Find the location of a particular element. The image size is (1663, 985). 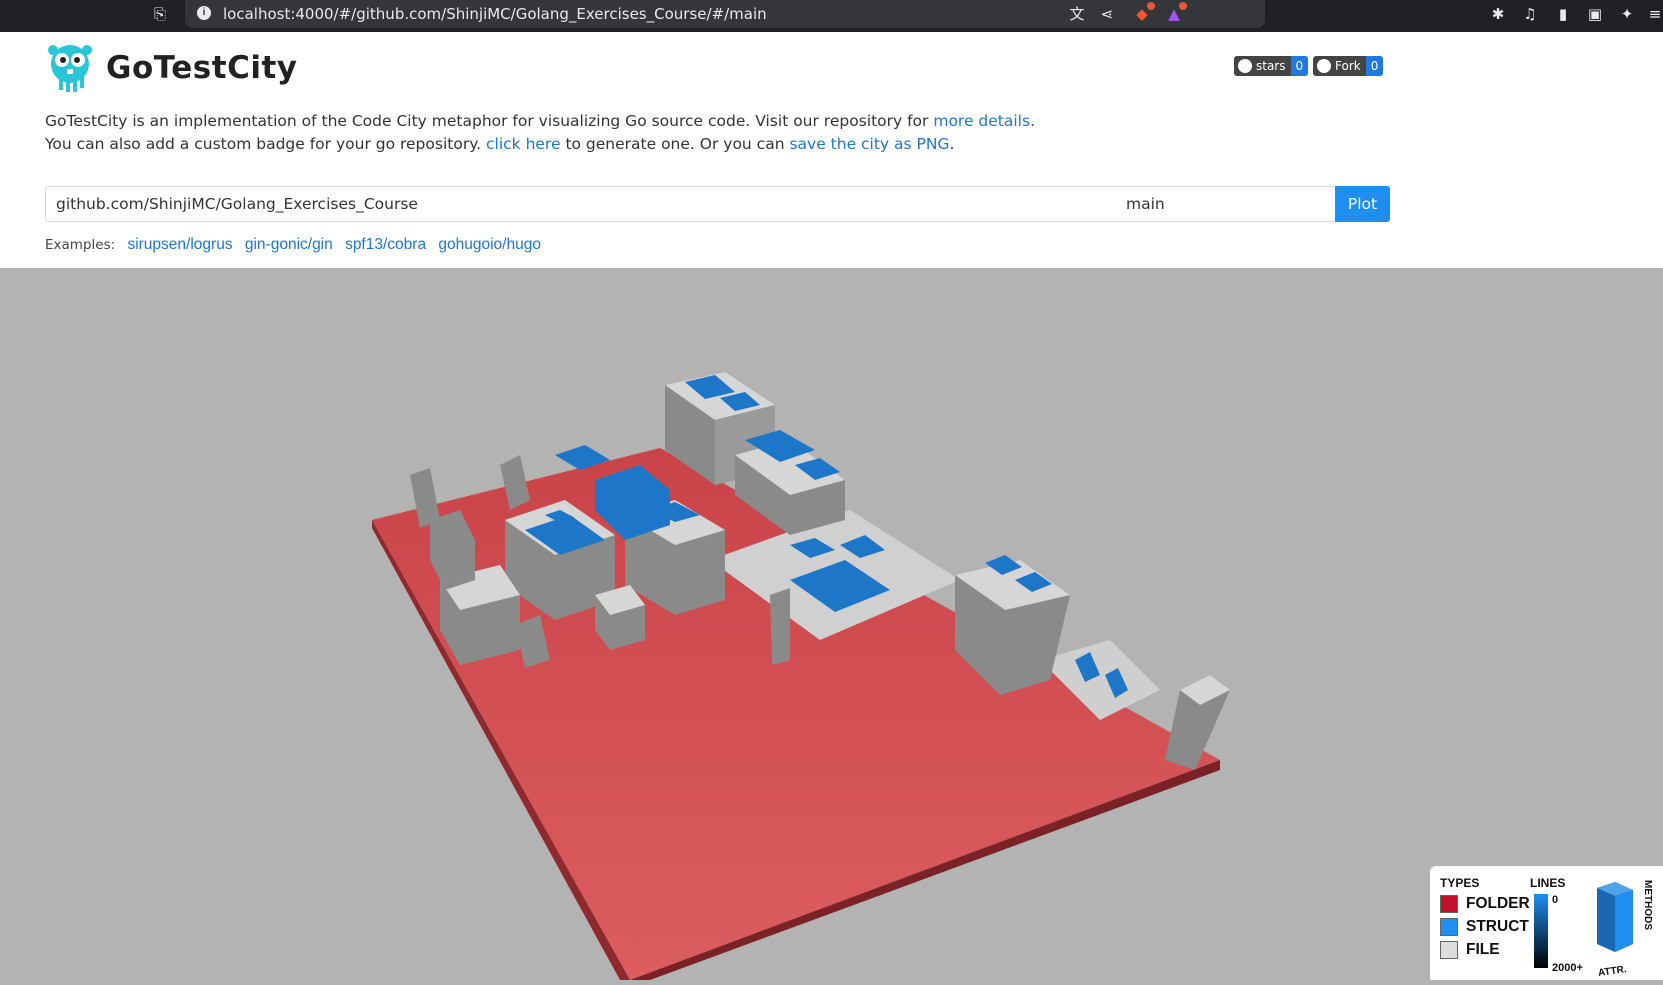

methods-label: METHODS is located at coordinates (1647, 905).